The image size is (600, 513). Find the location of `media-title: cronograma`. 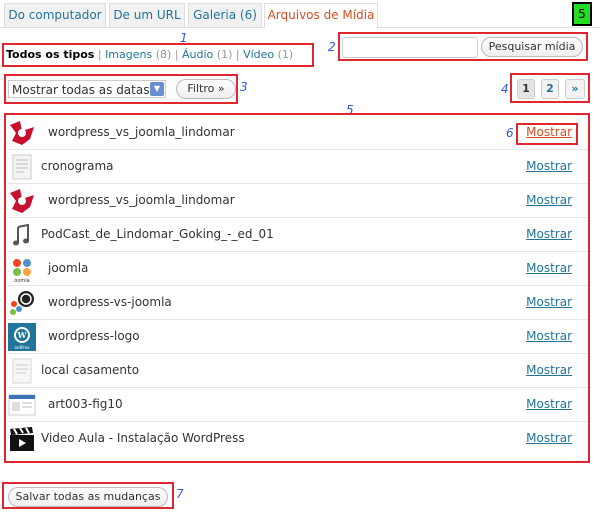

media-title: cronograma is located at coordinates (77, 166).